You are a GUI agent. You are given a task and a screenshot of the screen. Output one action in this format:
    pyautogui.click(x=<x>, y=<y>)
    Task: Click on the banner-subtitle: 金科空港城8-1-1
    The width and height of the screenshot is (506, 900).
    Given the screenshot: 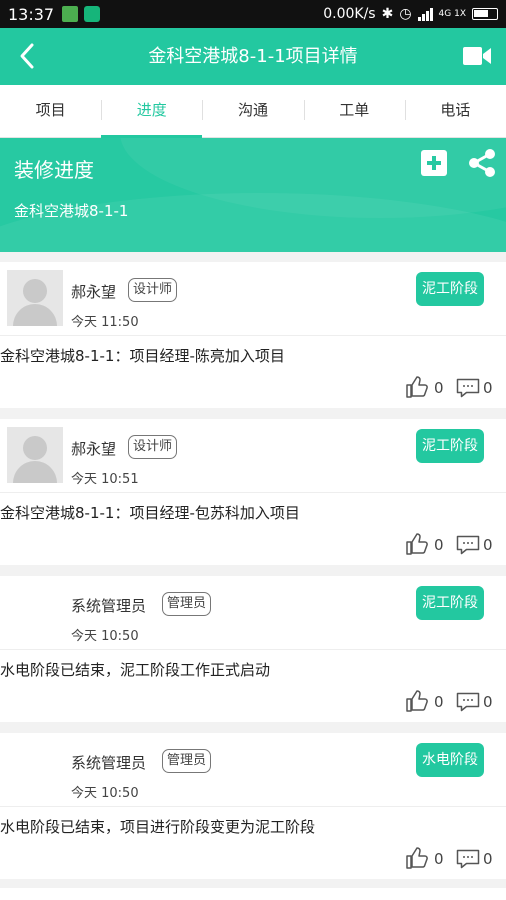 What is the action you would take?
    pyautogui.click(x=71, y=211)
    